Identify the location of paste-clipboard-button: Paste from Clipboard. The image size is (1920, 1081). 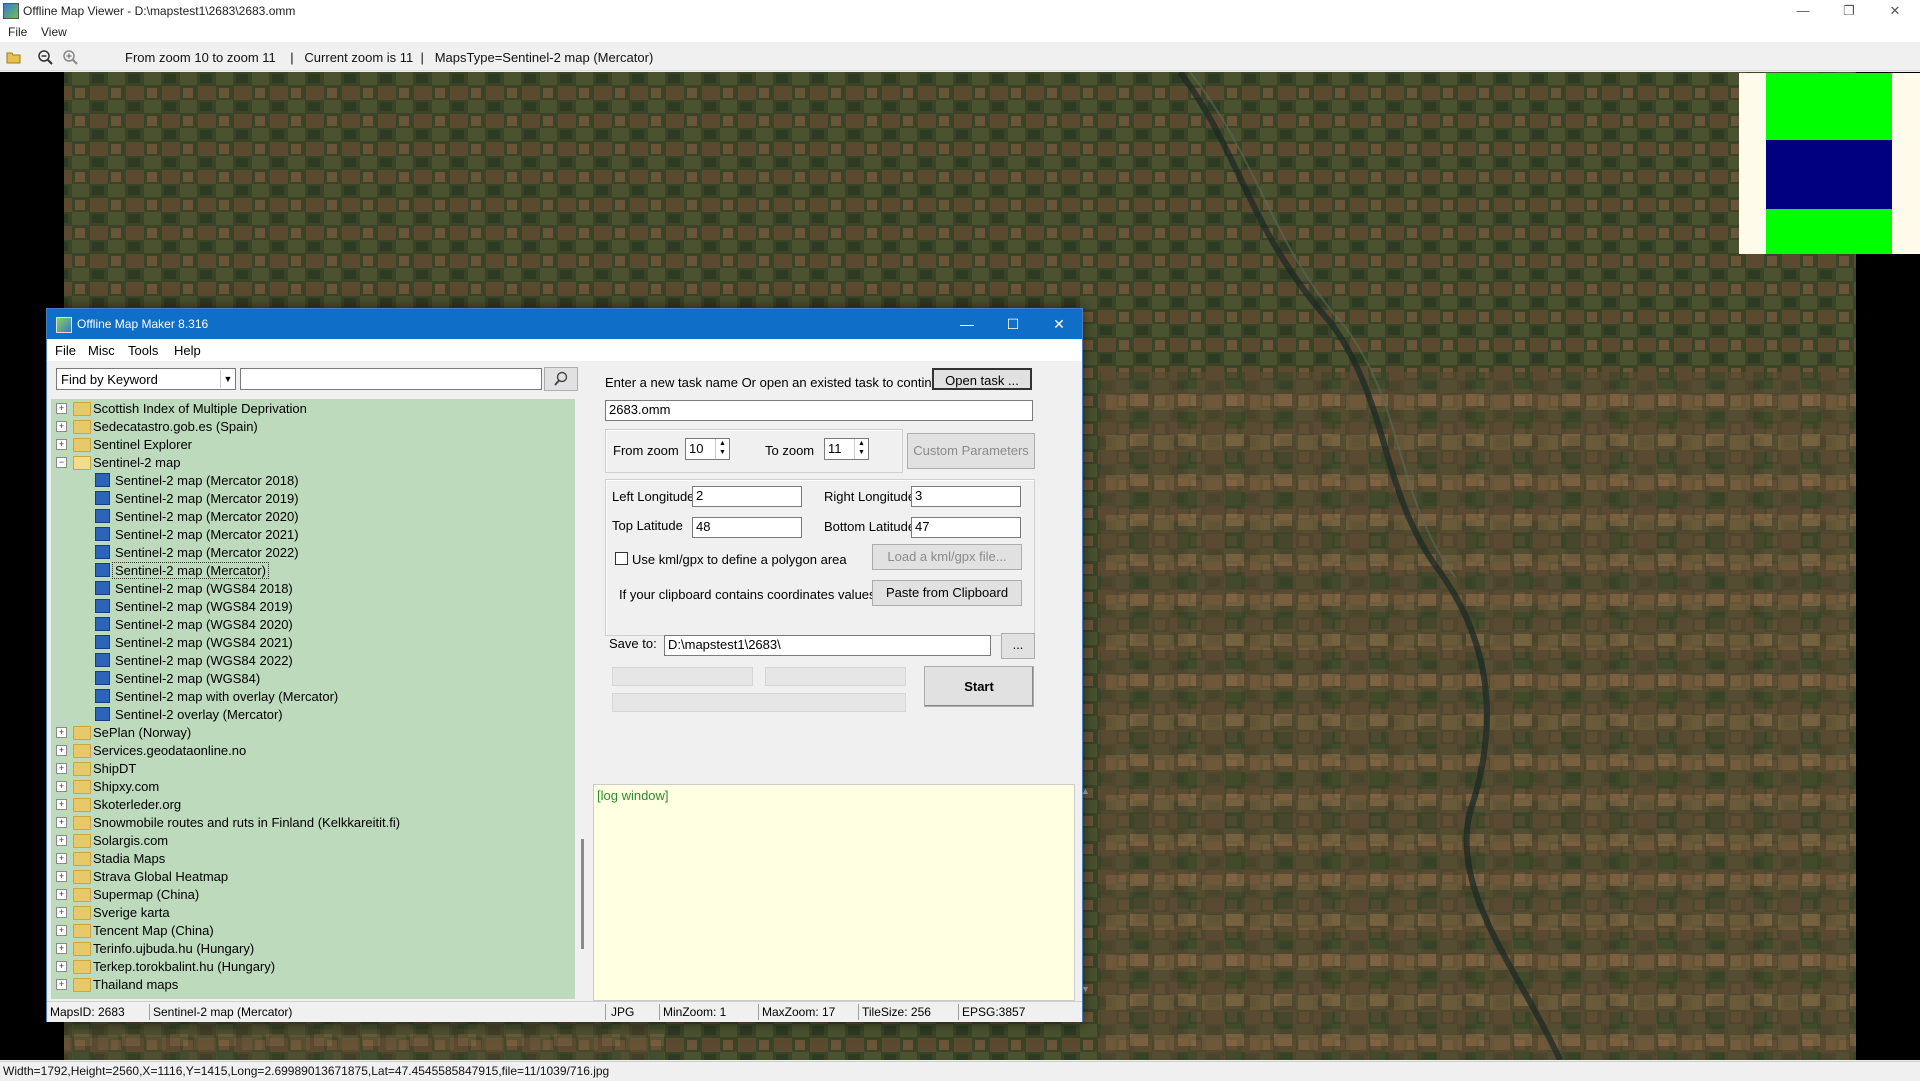
(947, 593).